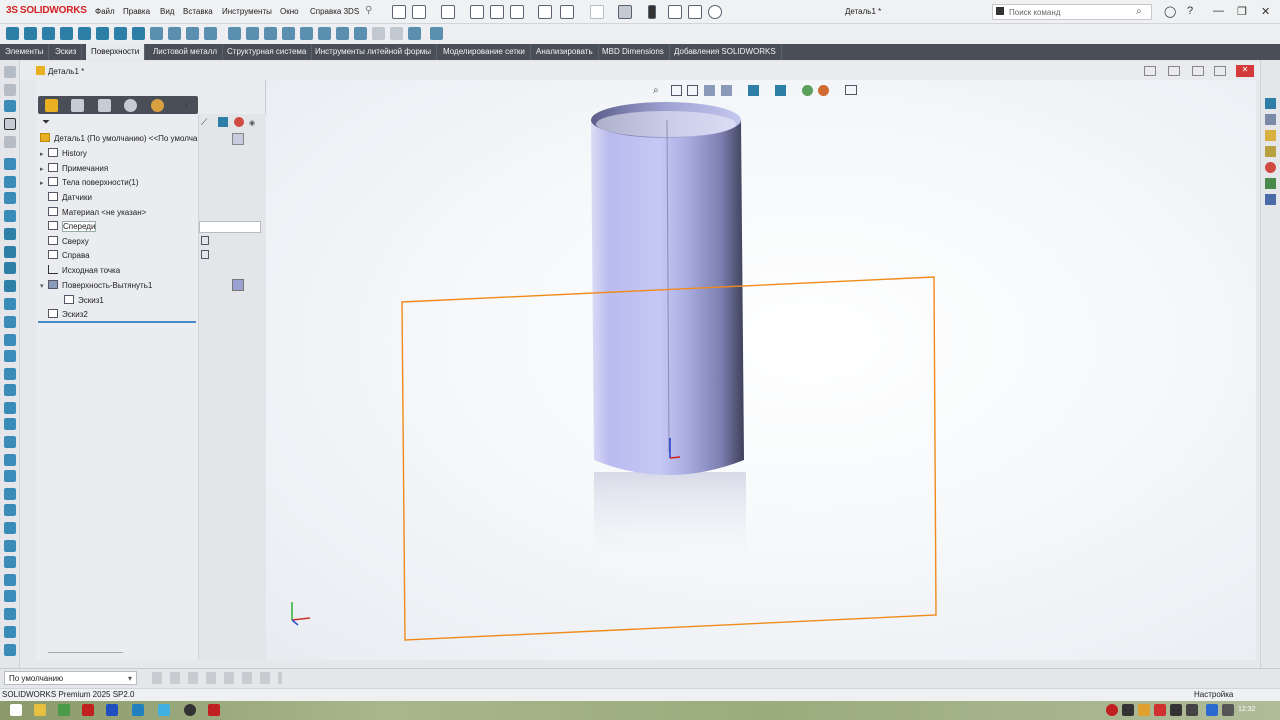 This screenshot has height=720, width=1280. What do you see at coordinates (105, 11) in the screenshot?
I see `menu-file: Файл` at bounding box center [105, 11].